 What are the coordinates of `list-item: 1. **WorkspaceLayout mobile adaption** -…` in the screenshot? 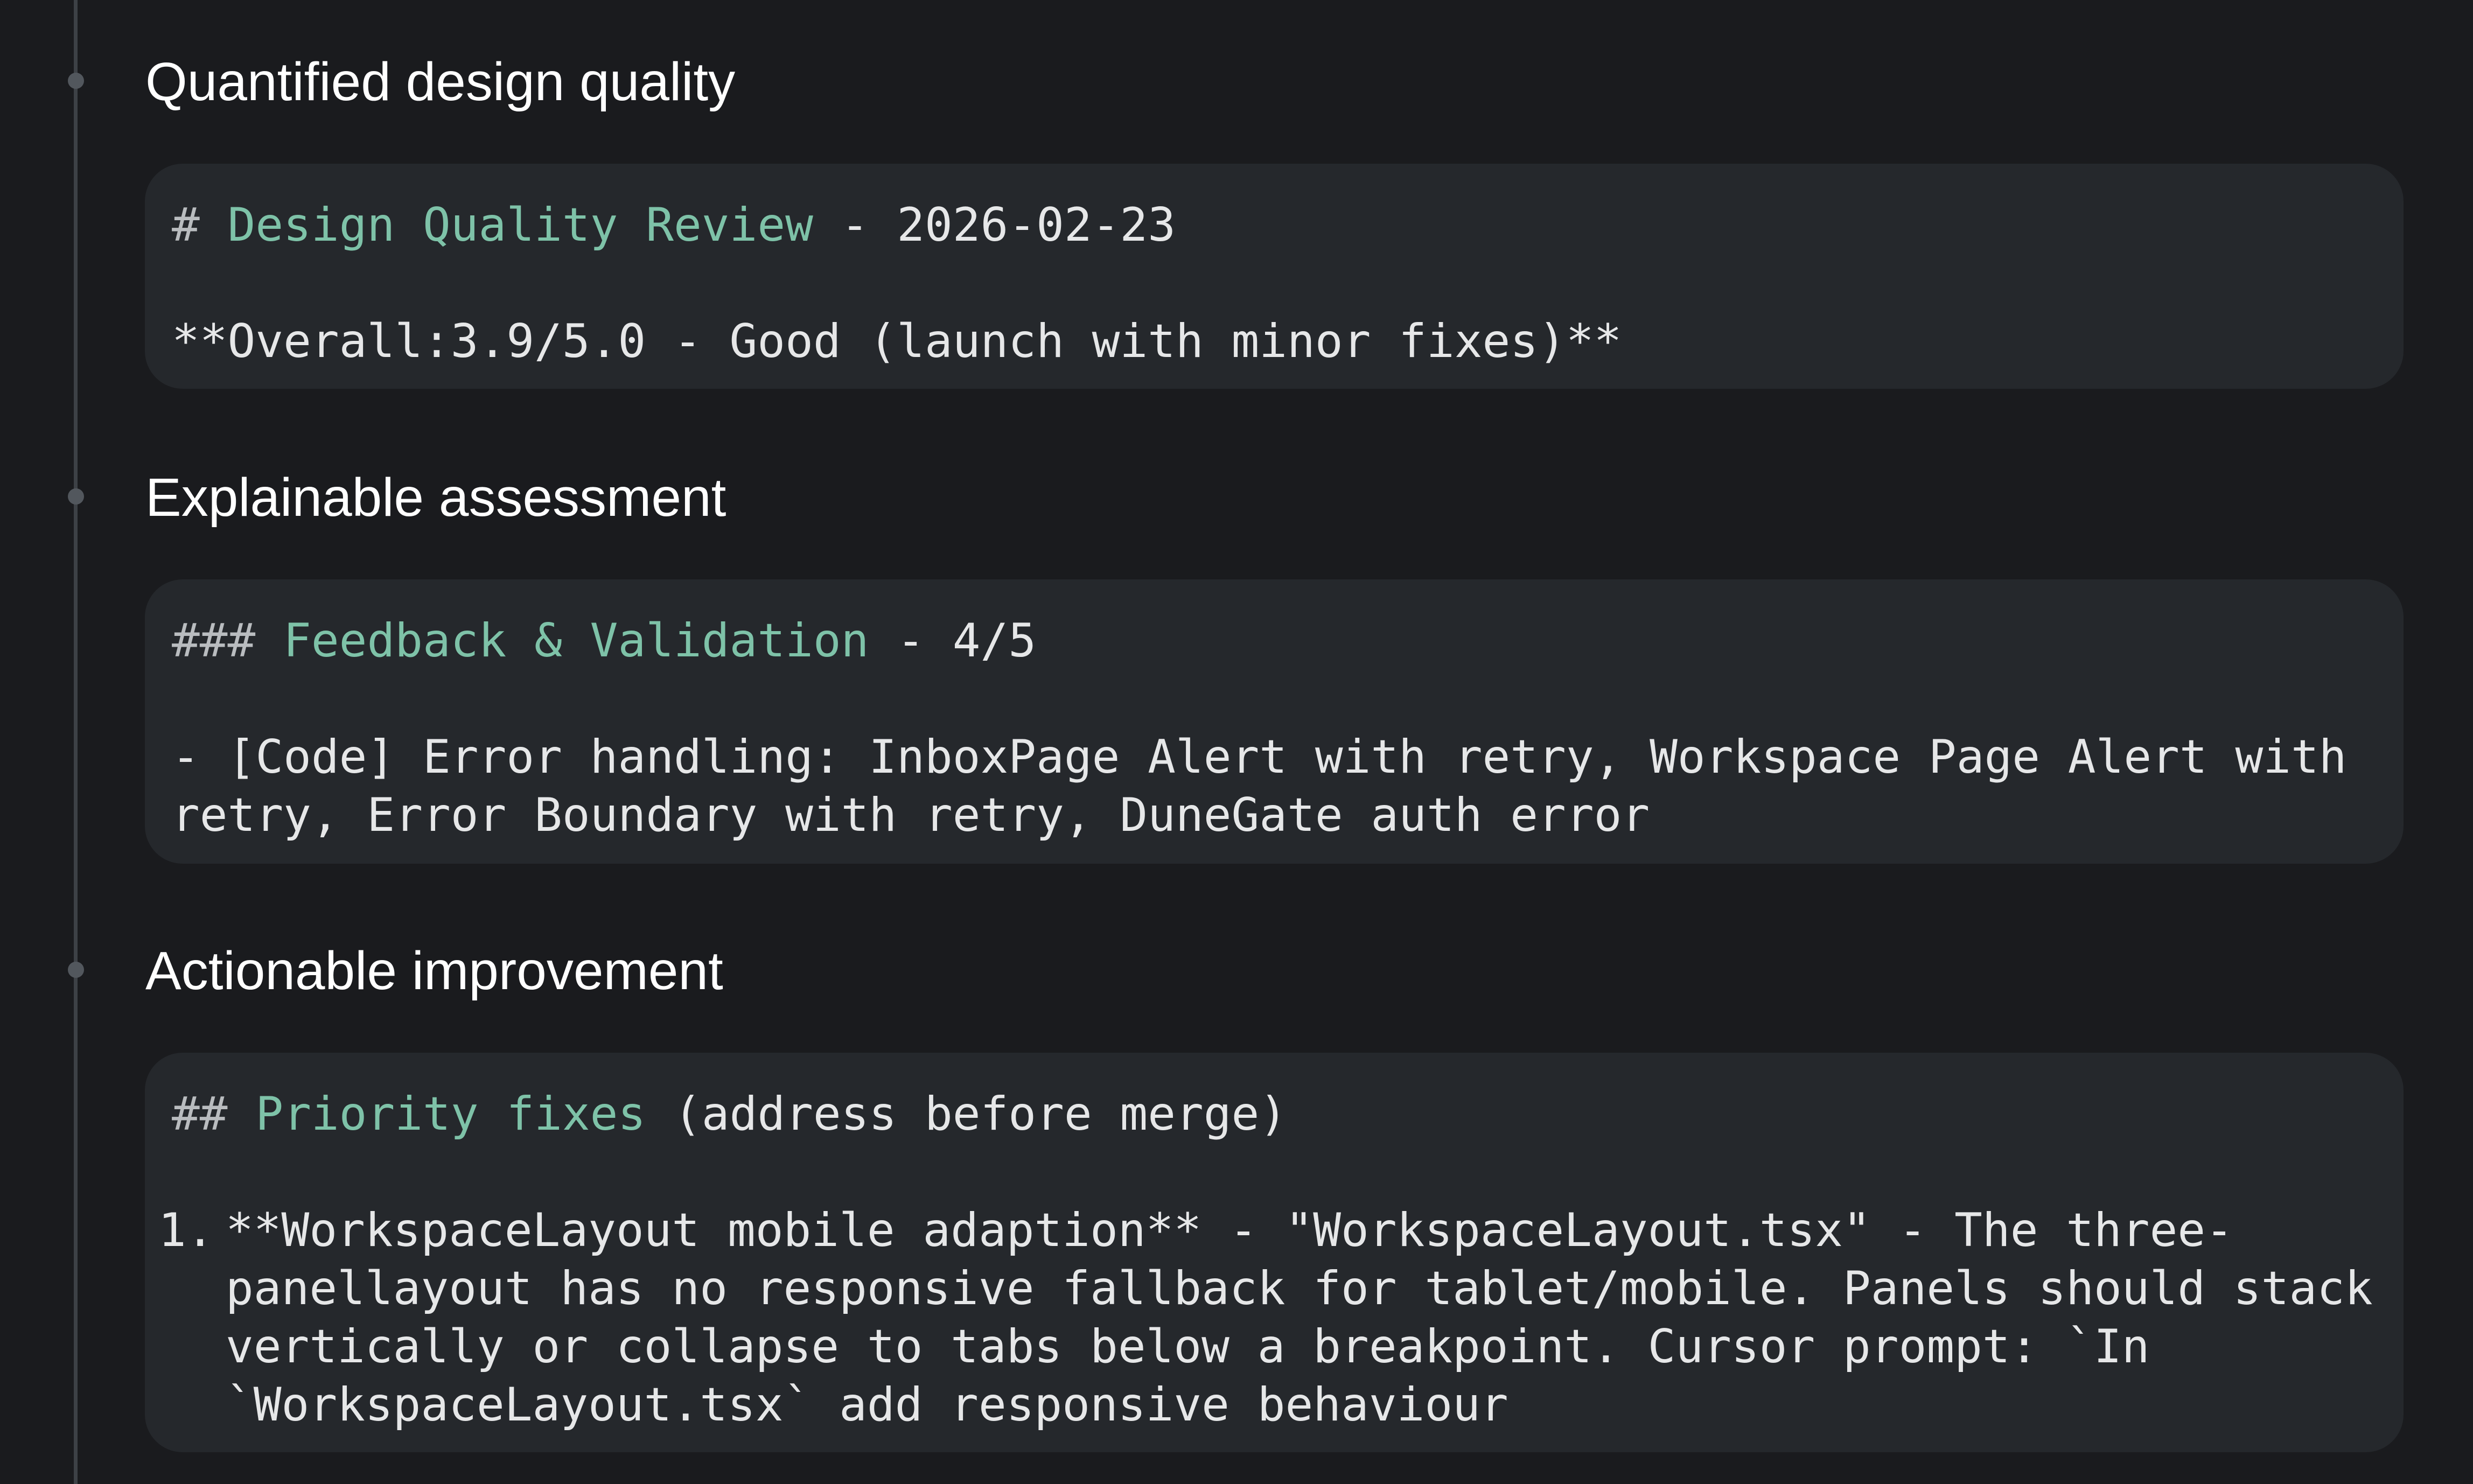 It's located at (1267, 1317).